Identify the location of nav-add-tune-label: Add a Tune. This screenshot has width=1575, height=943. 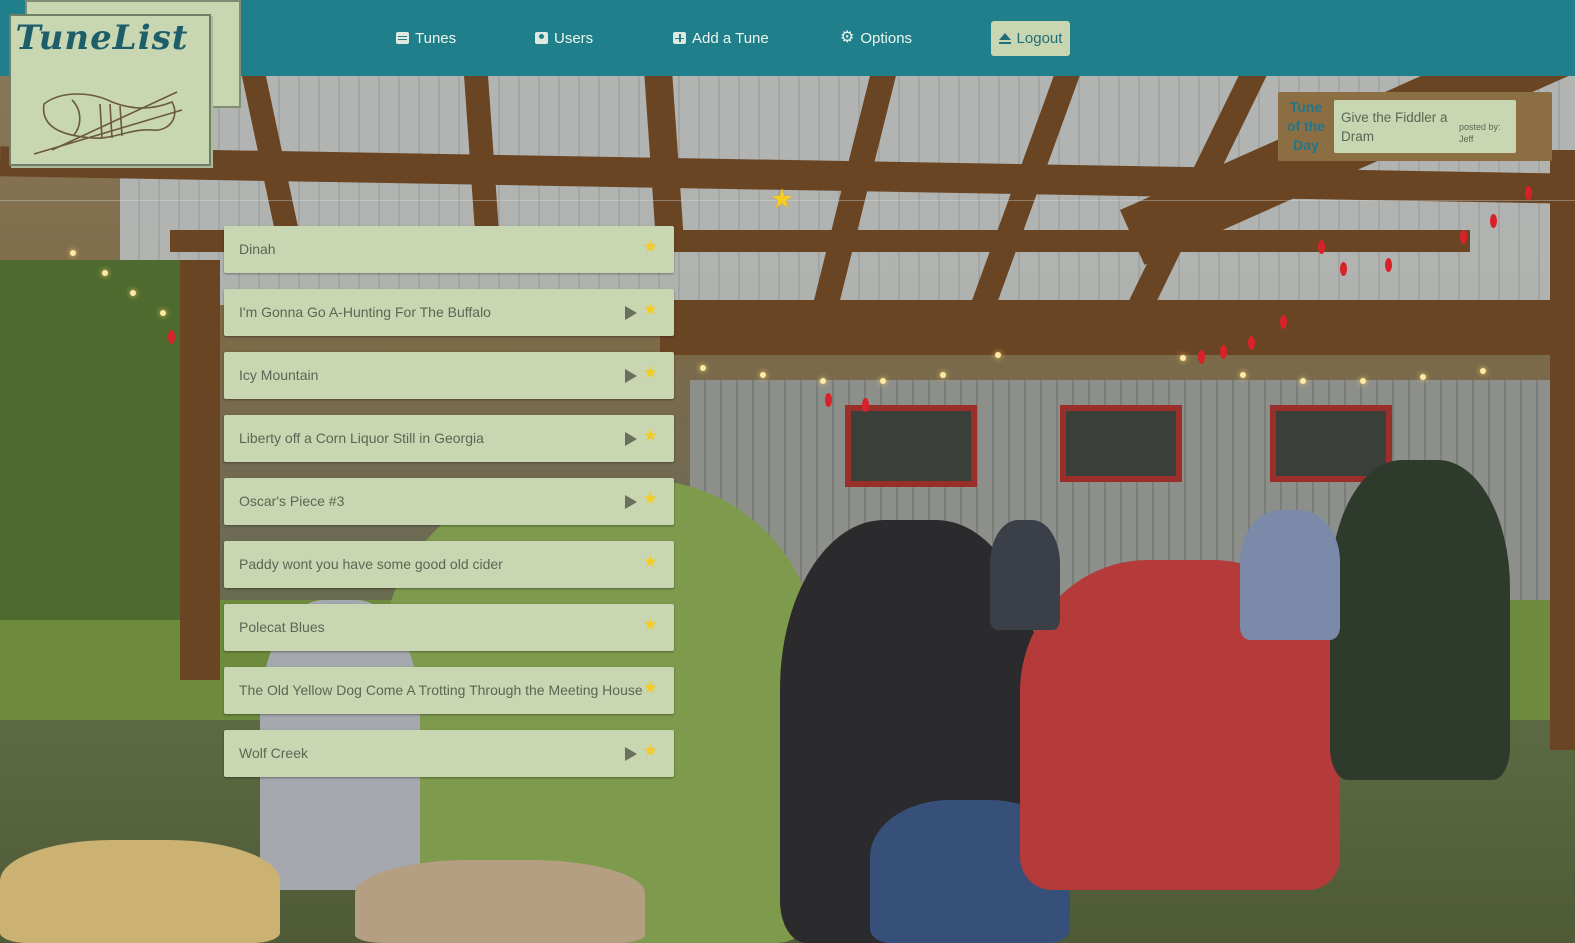
(730, 38).